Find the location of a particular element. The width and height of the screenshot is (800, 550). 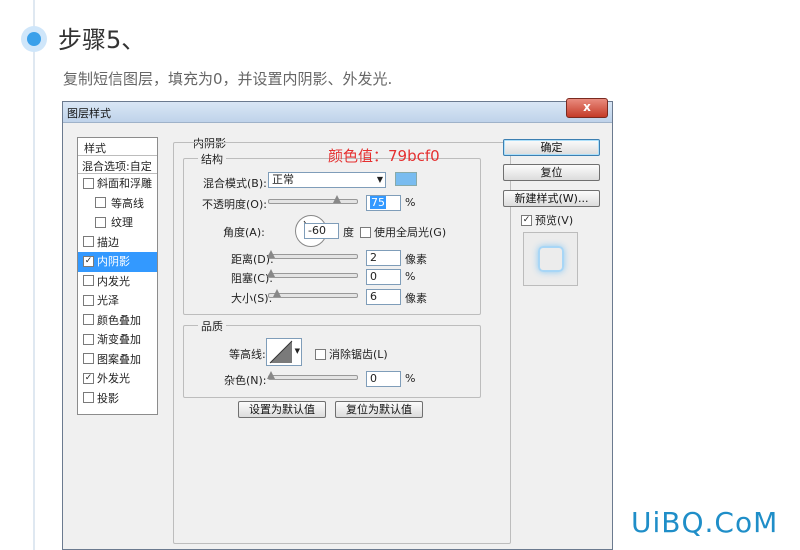

sidebar-list: 斜面和浮雕 等高线 纹理 描边 ✓ 内阴影 内发光 光泽 颜色叠加 渐变叠加 图案叠加 ✓ 外发光 投影 is located at coordinates (117, 291).